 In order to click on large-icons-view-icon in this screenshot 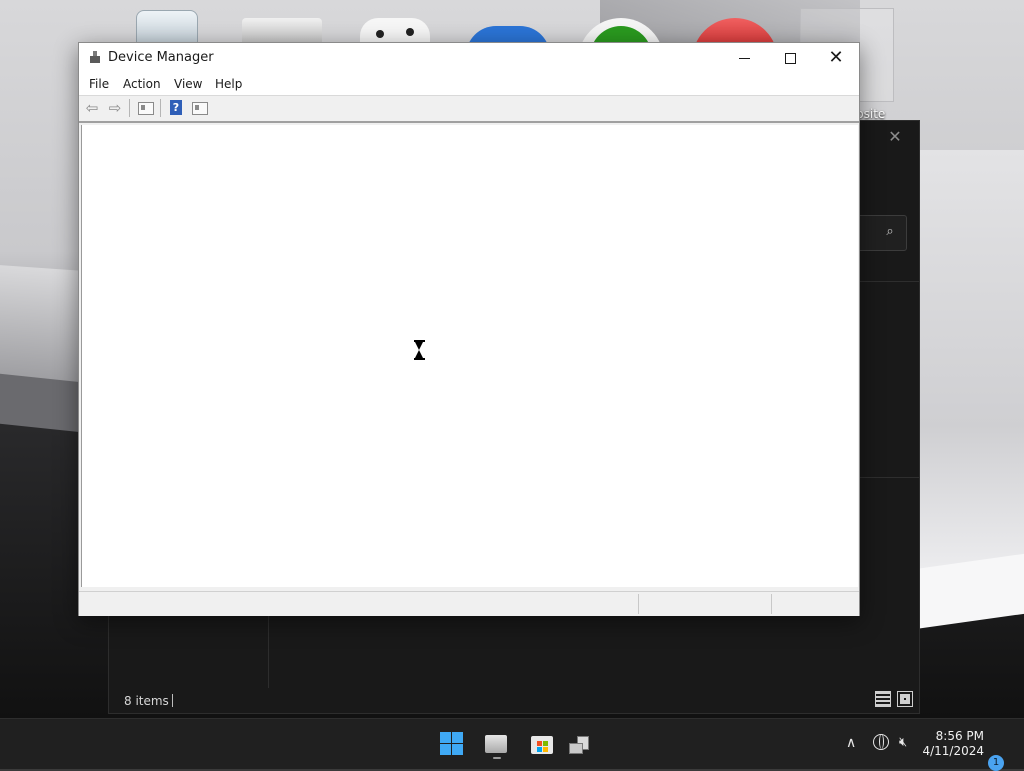, I will do `click(905, 699)`.